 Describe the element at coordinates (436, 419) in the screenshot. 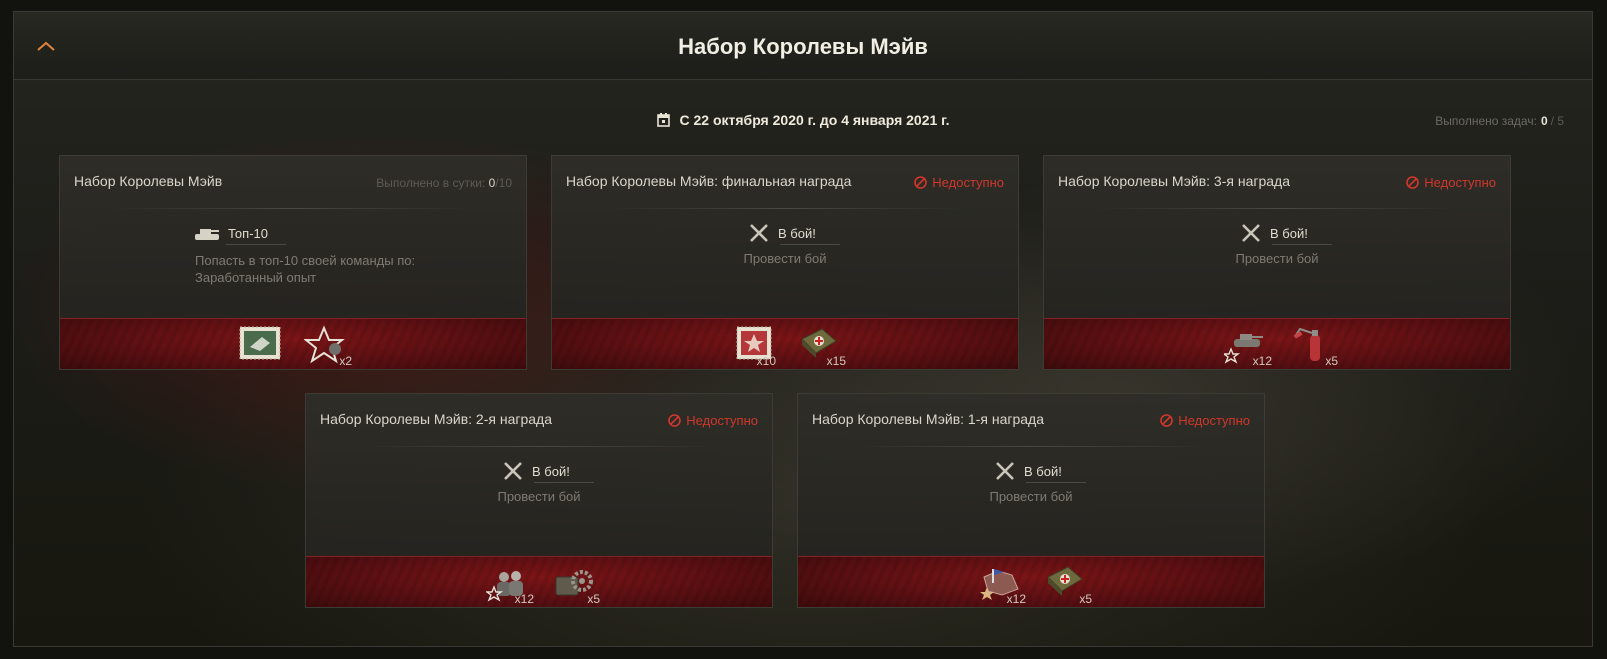

I see `card-title: Набор Королевы Мэйв: 2-я награда` at that location.